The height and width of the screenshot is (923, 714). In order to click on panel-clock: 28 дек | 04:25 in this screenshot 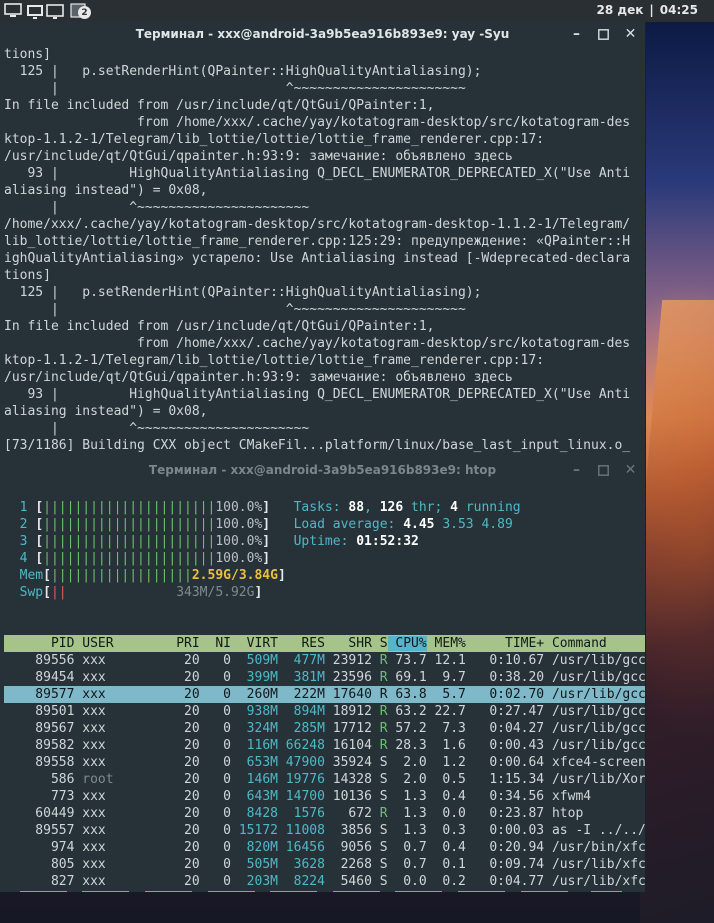, I will do `click(647, 10)`.